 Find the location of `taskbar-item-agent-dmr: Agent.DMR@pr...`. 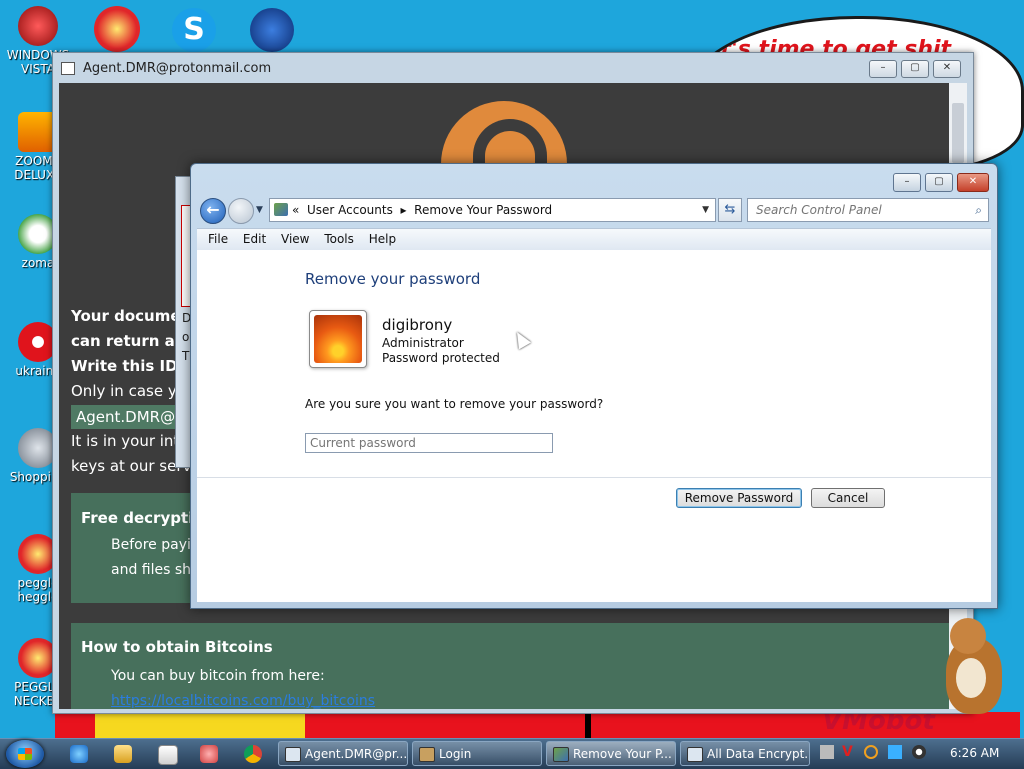

taskbar-item-agent-dmr: Agent.DMR@pr... is located at coordinates (343, 753).